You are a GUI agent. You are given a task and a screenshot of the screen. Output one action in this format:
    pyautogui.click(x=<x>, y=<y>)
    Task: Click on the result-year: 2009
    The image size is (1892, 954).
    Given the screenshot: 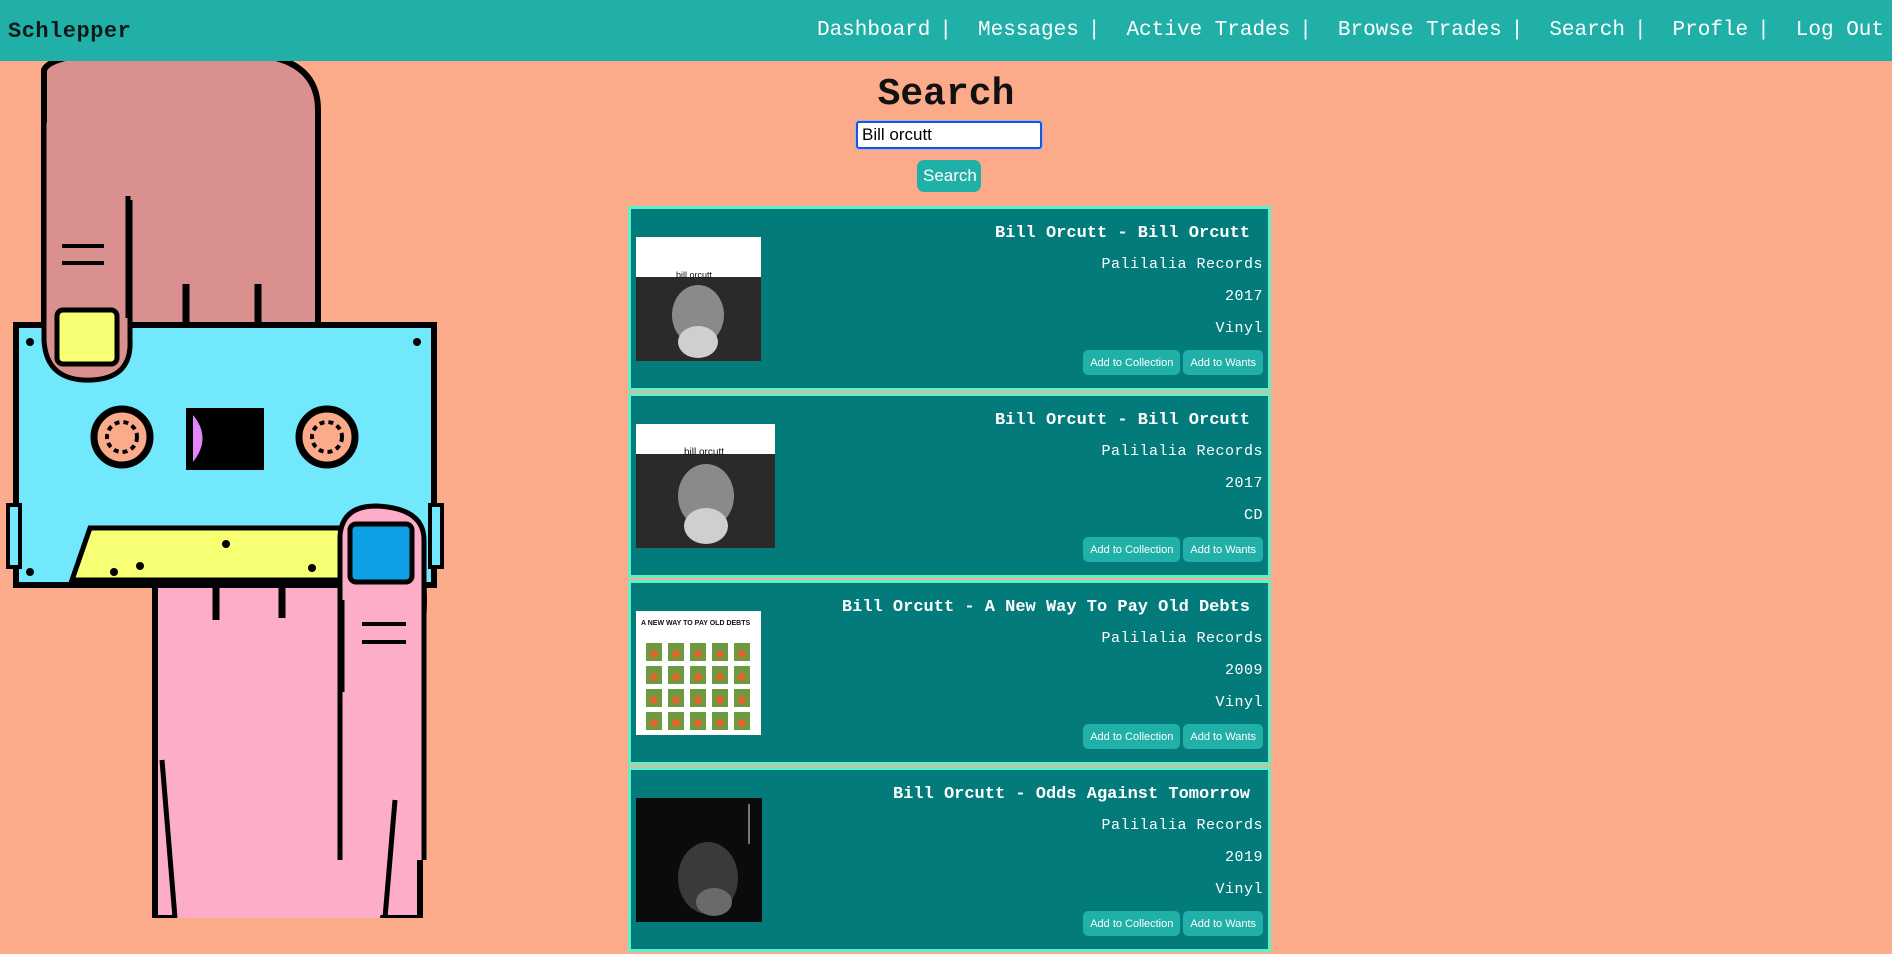 What is the action you would take?
    pyautogui.click(x=1243, y=670)
    